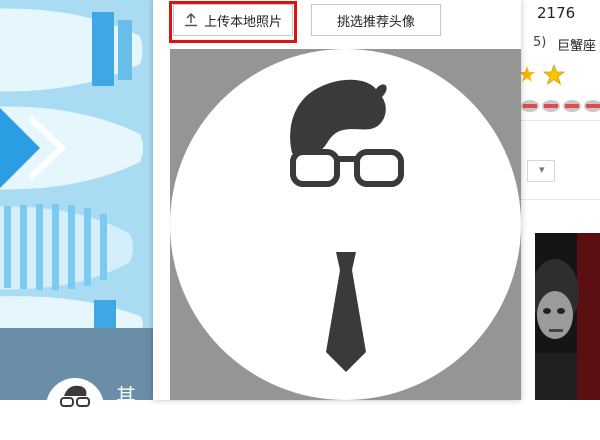 The image size is (600, 440). I want to click on zodiac-label: 巨蟹座, so click(577, 46).